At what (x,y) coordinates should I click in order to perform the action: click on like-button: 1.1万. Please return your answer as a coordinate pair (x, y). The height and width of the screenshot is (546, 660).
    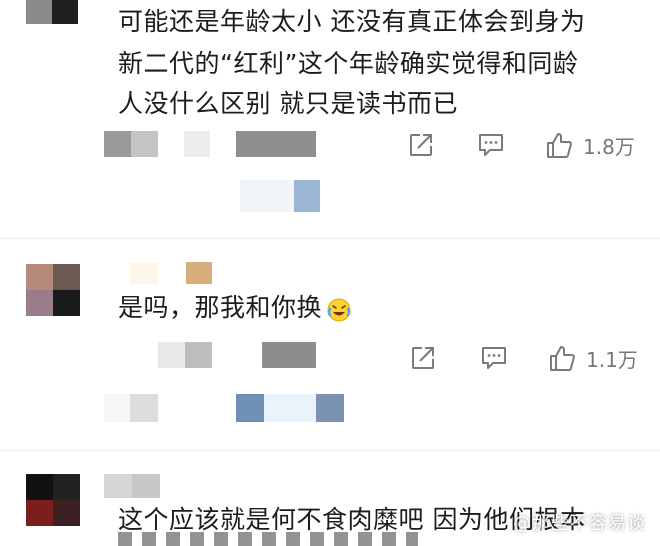
    Looking at the image, I should click on (593, 358).